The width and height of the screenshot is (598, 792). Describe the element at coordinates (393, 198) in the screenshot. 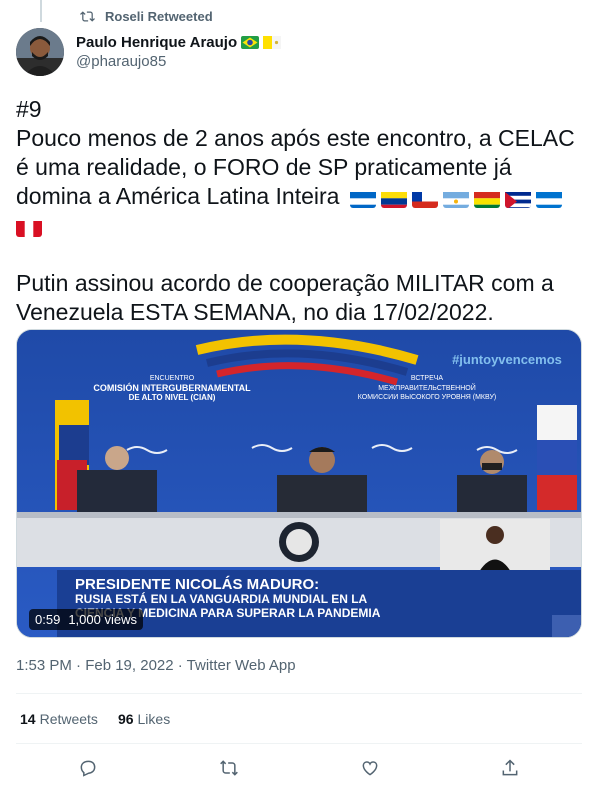

I see `venezuela-flag-icon` at that location.